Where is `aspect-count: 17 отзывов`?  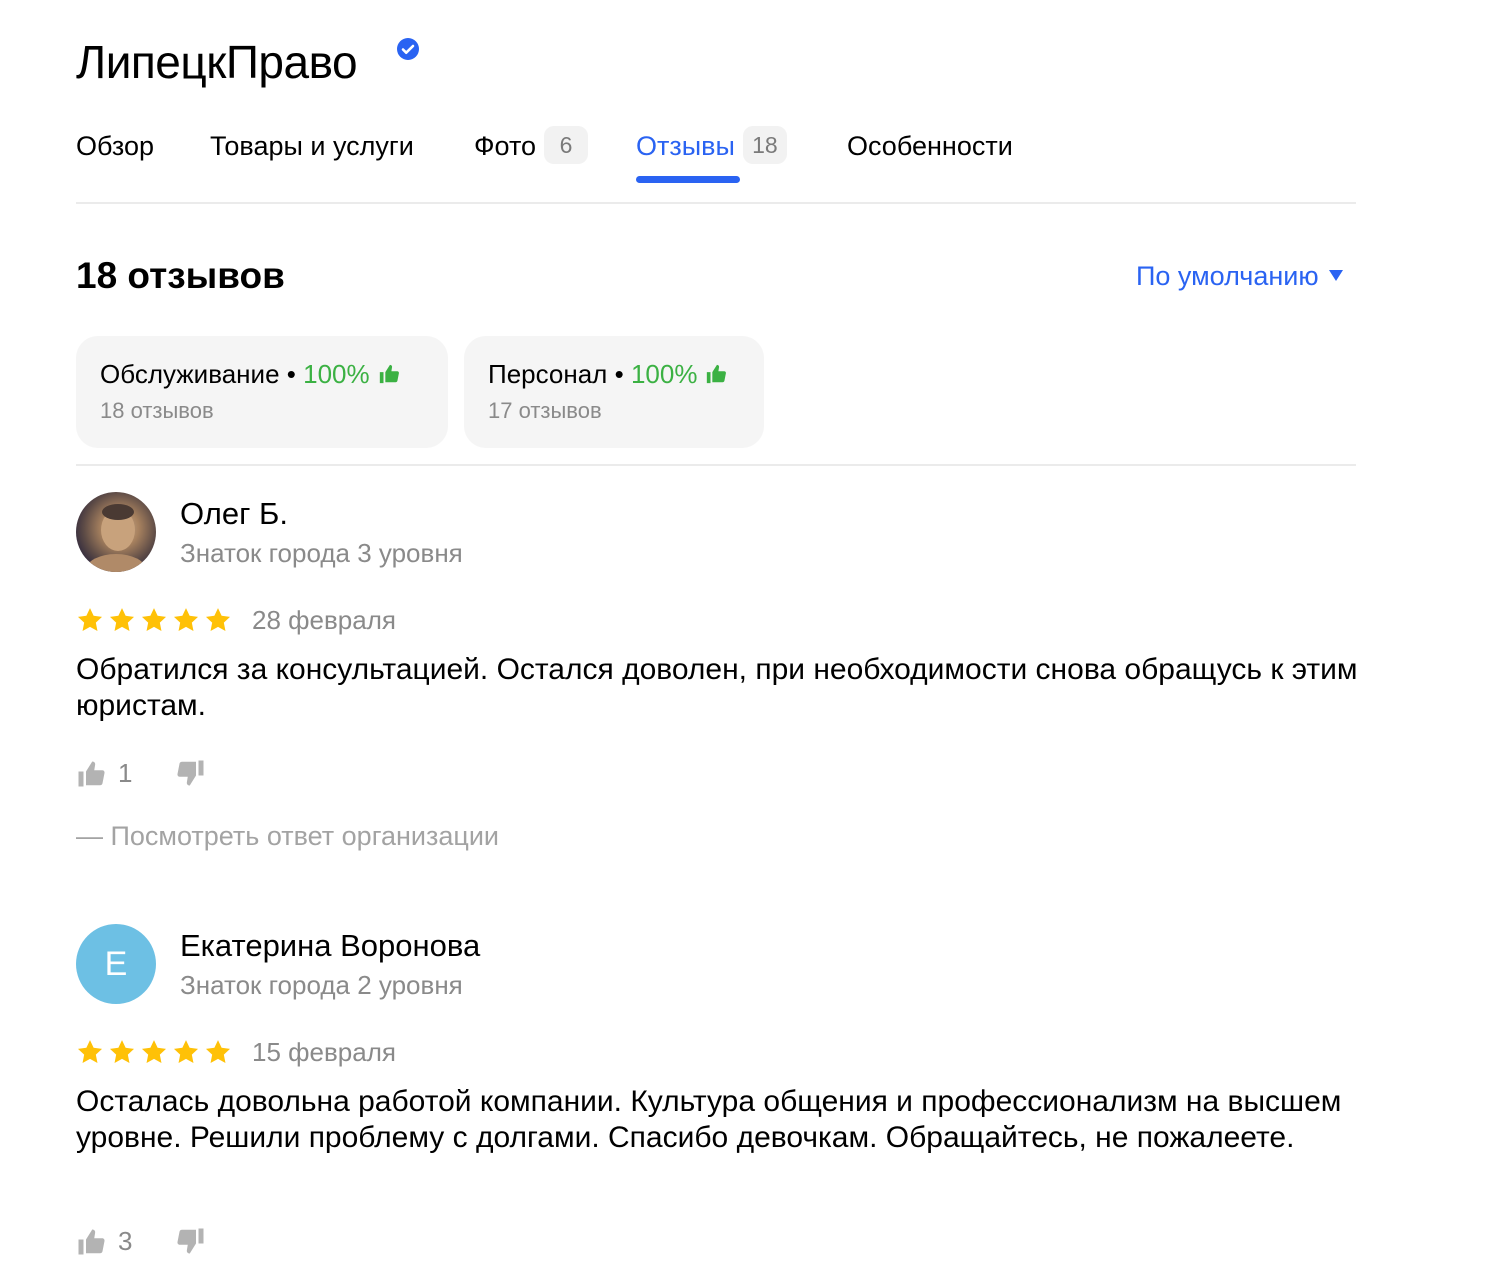 aspect-count: 17 отзывов is located at coordinates (545, 410).